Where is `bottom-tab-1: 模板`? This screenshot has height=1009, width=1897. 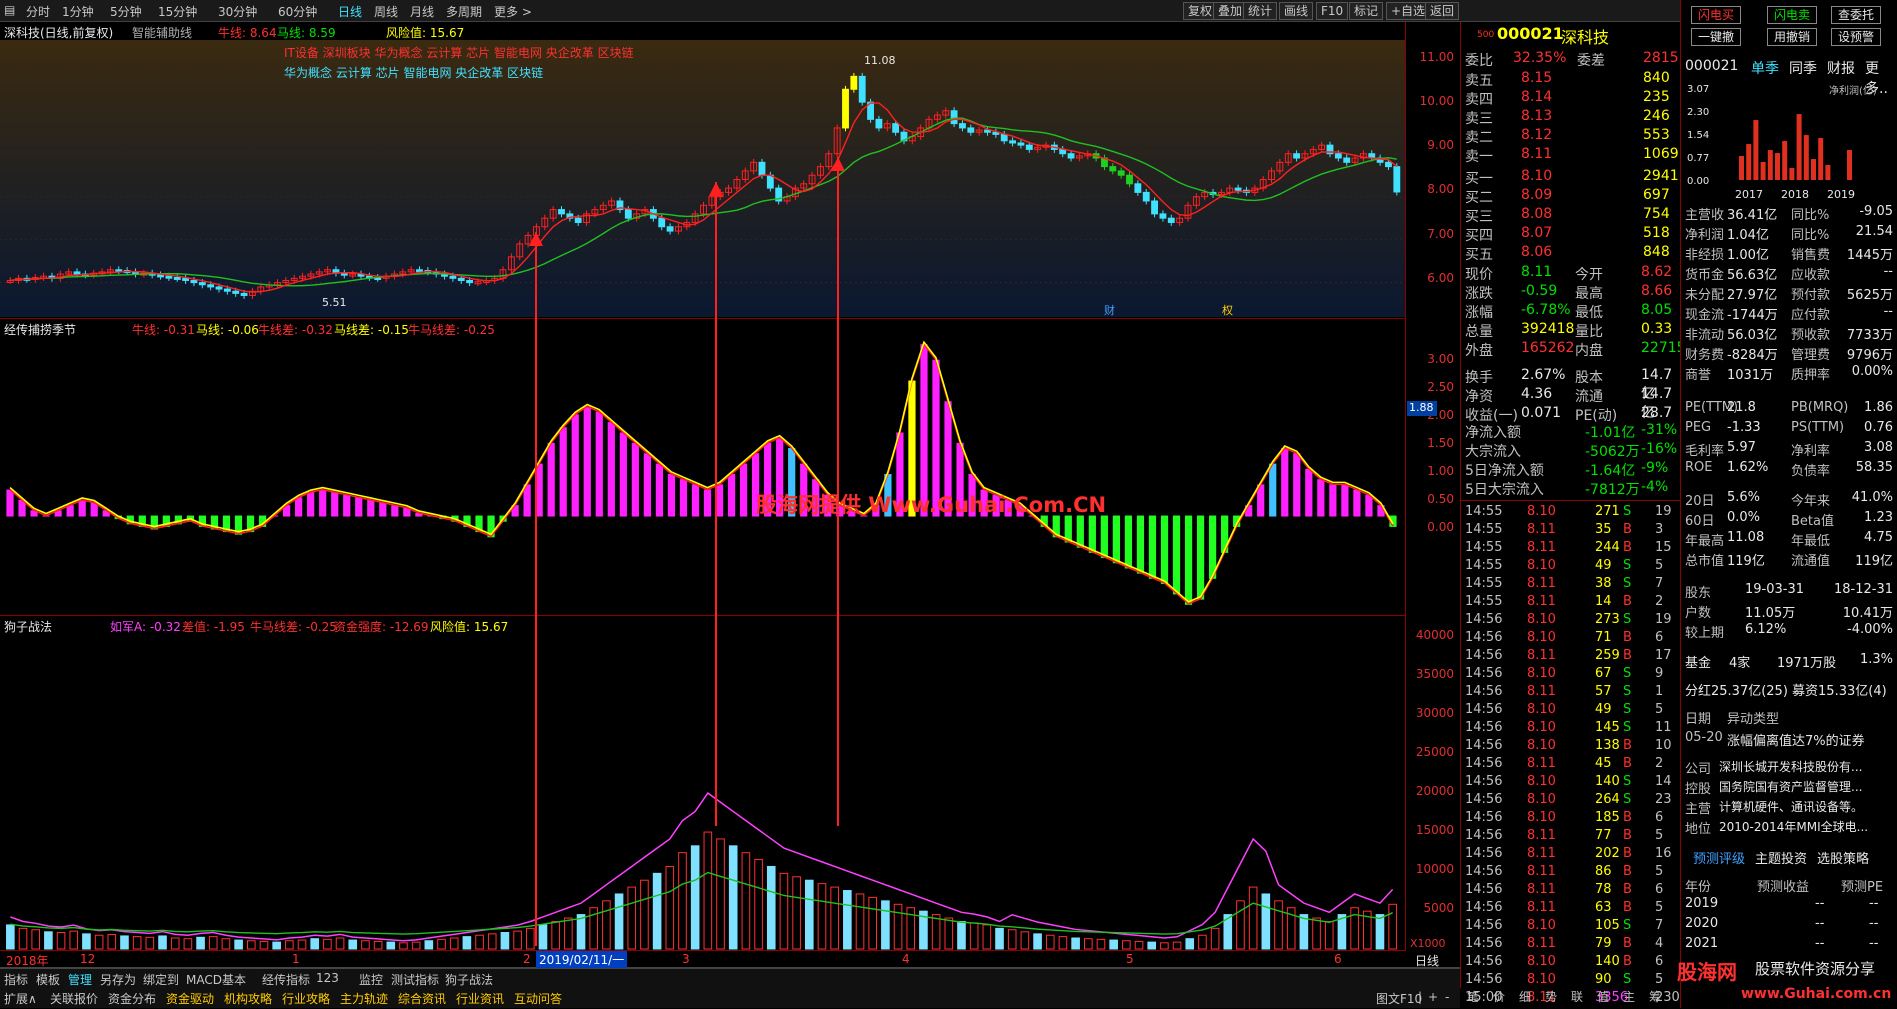
bottom-tab-1: 模板 is located at coordinates (48, 979).